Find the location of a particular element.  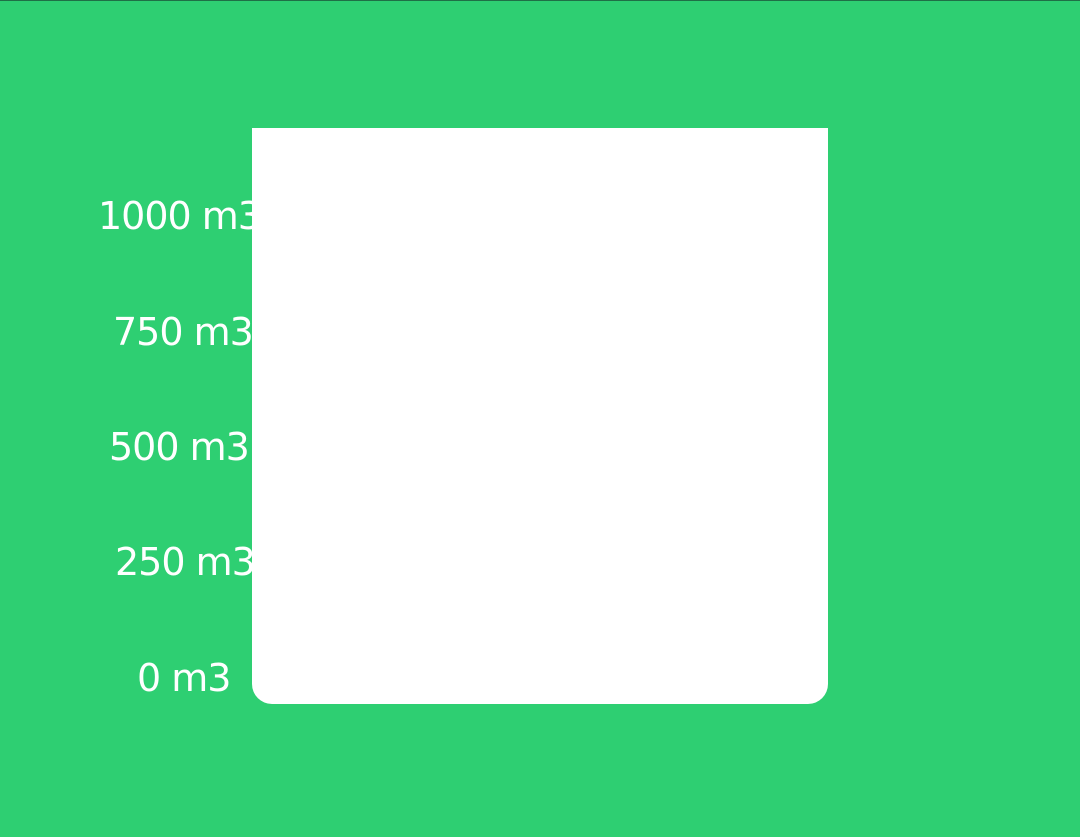

tick-label-250: 250 m3 is located at coordinates (185, 562).